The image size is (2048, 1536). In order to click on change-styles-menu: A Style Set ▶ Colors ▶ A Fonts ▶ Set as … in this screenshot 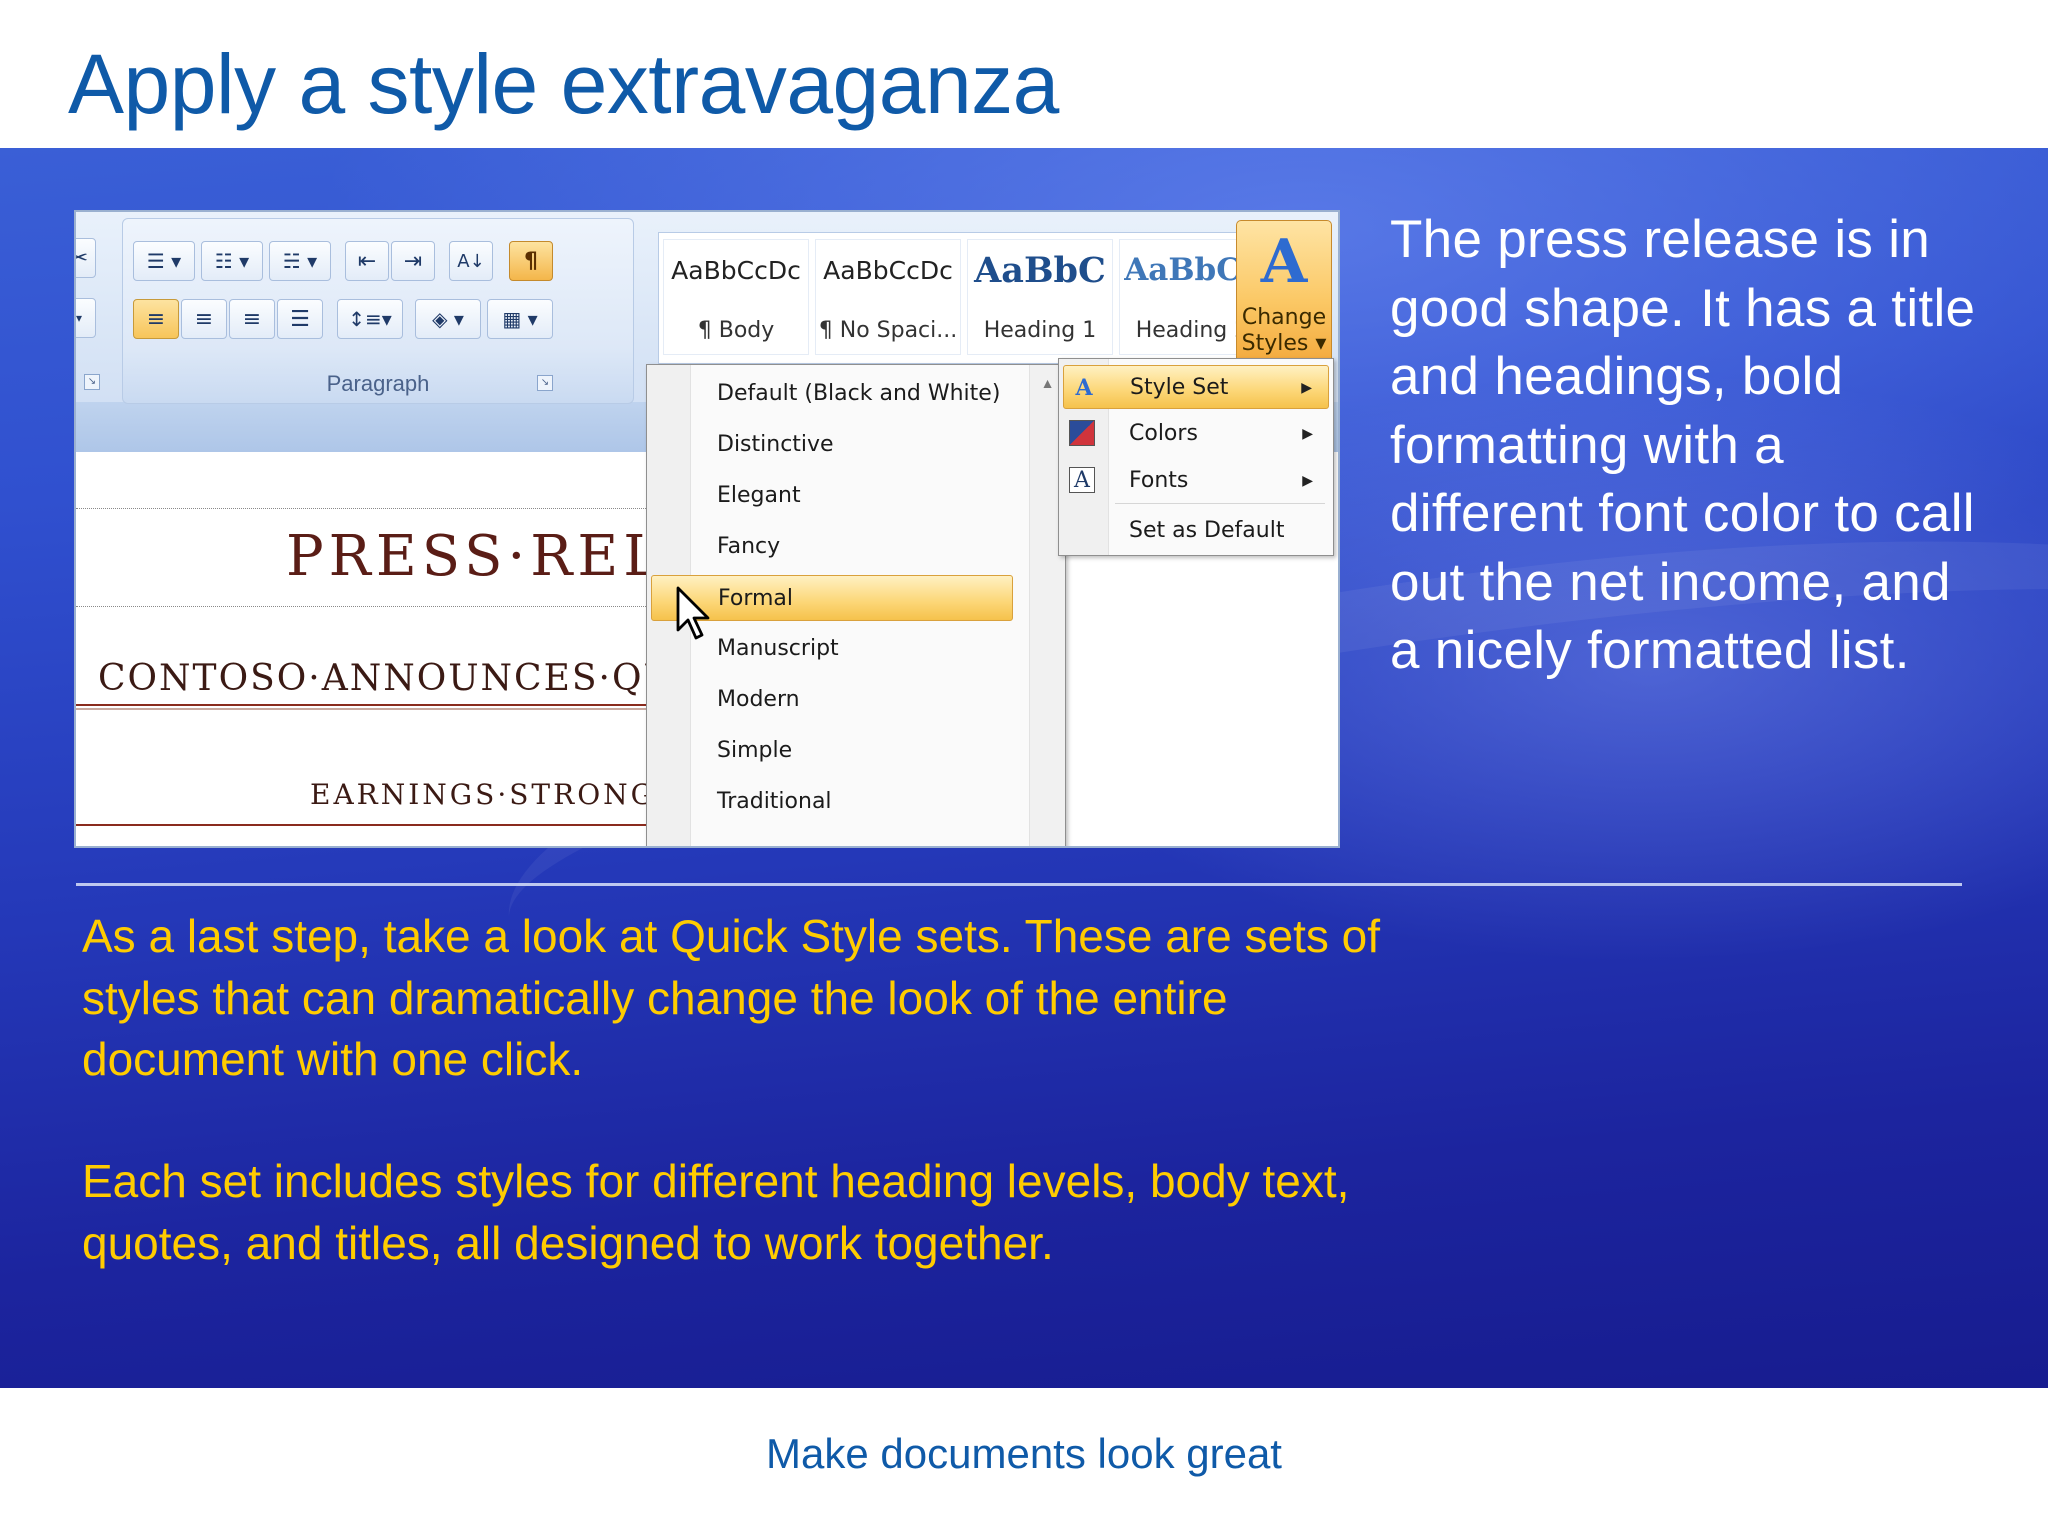, I will do `click(1196, 457)`.